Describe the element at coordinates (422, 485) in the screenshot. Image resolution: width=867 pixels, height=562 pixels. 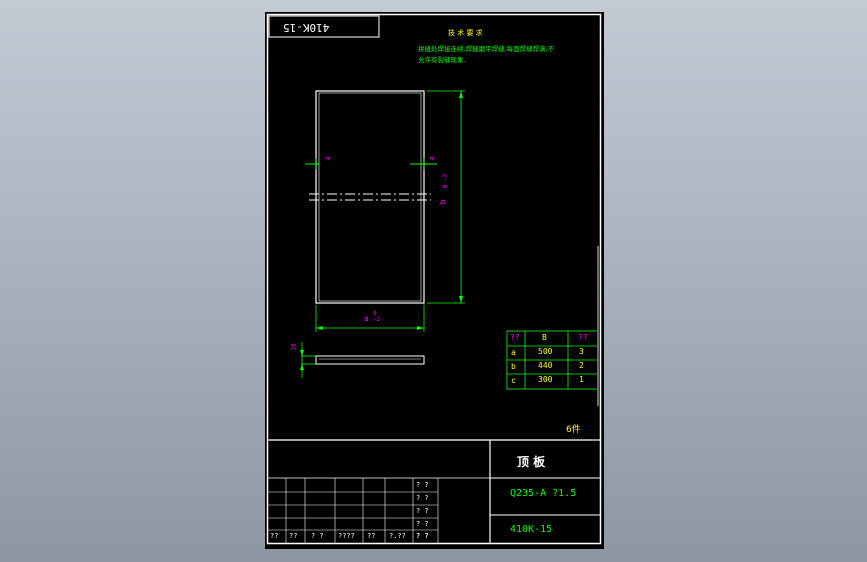
I see `sign-mark-1: ? ?` at that location.